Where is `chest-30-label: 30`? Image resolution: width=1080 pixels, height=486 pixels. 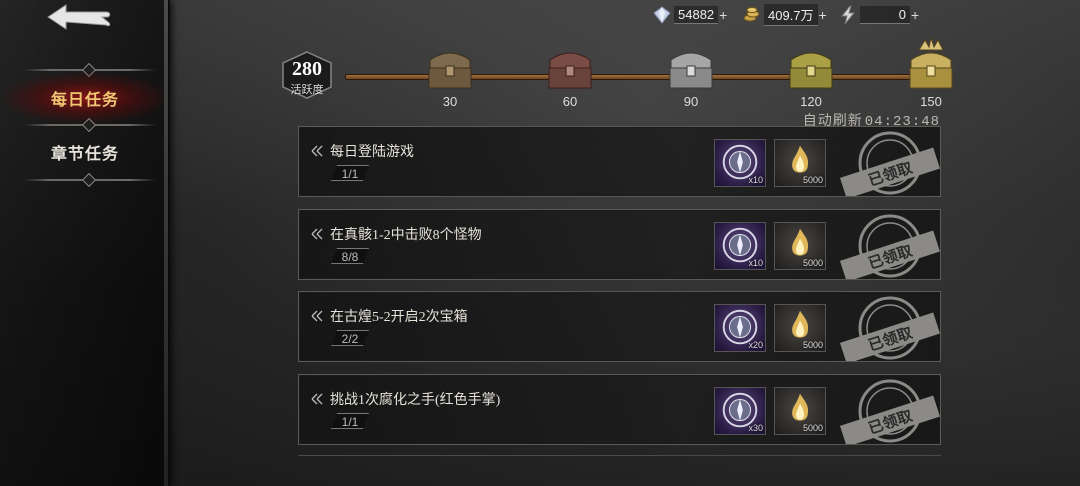 chest-30-label: 30 is located at coordinates (450, 101).